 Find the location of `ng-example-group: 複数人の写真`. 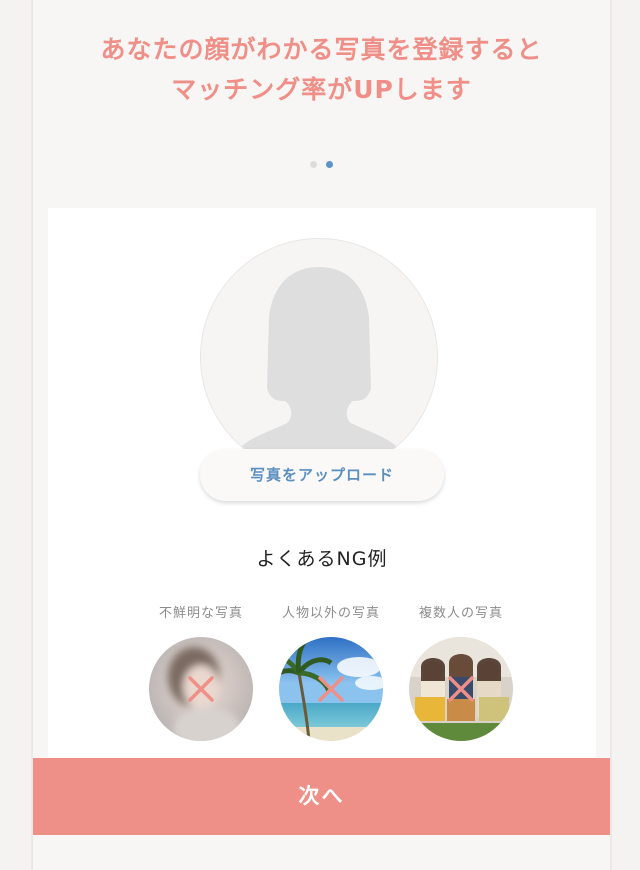

ng-example-group: 複数人の写真 is located at coordinates (461, 671).